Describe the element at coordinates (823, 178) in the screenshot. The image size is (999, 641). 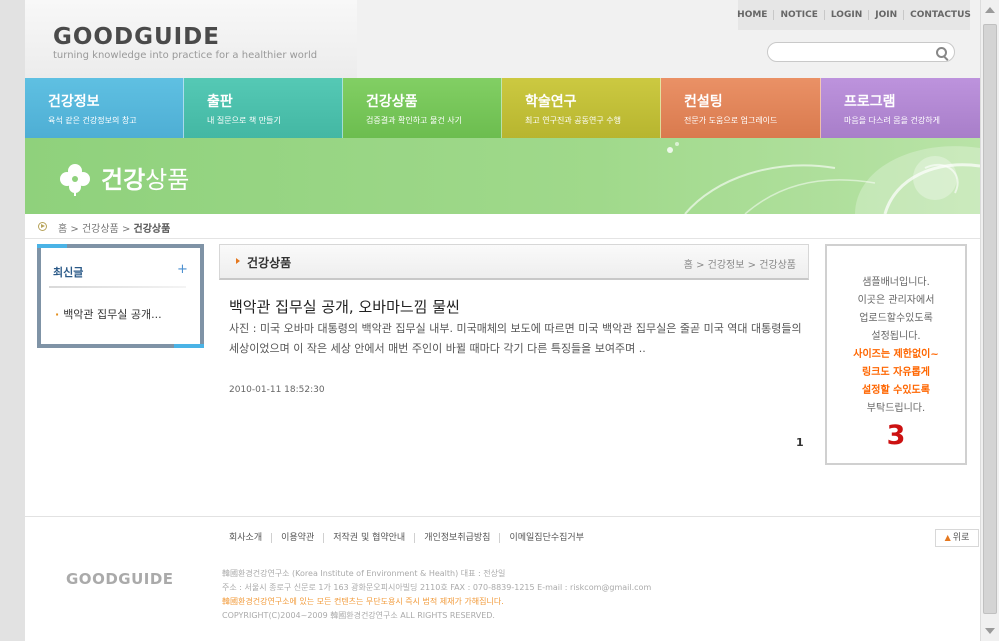
I see `banner-decoration` at that location.